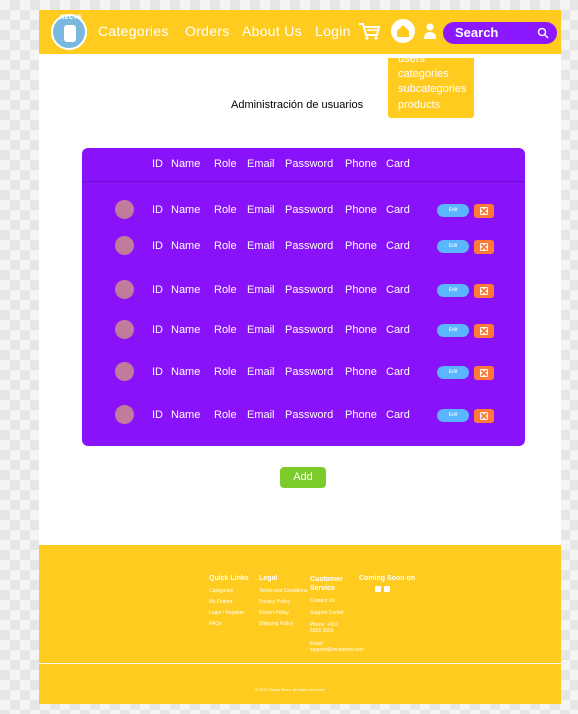 This screenshot has width=578, height=714. Describe the element at coordinates (322, 601) in the screenshot. I see `footer-link-contact: Contact Us` at that location.